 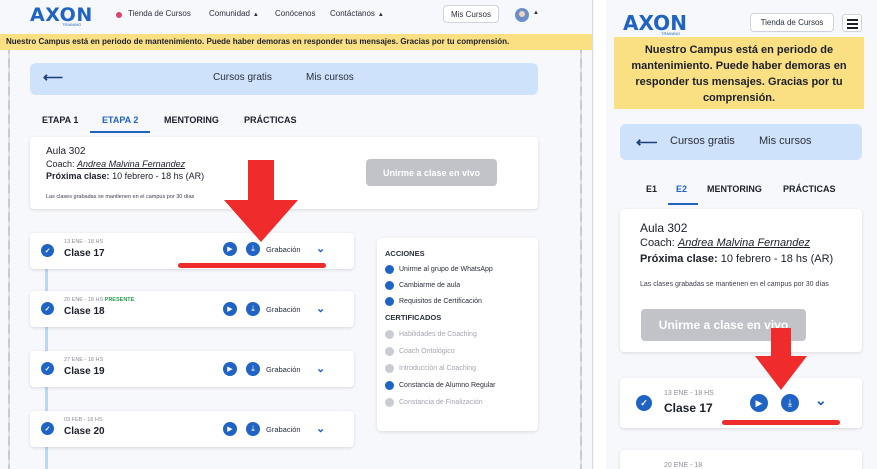 What do you see at coordinates (78, 176) in the screenshot?
I see `next-class-label: Próxima clase:` at bounding box center [78, 176].